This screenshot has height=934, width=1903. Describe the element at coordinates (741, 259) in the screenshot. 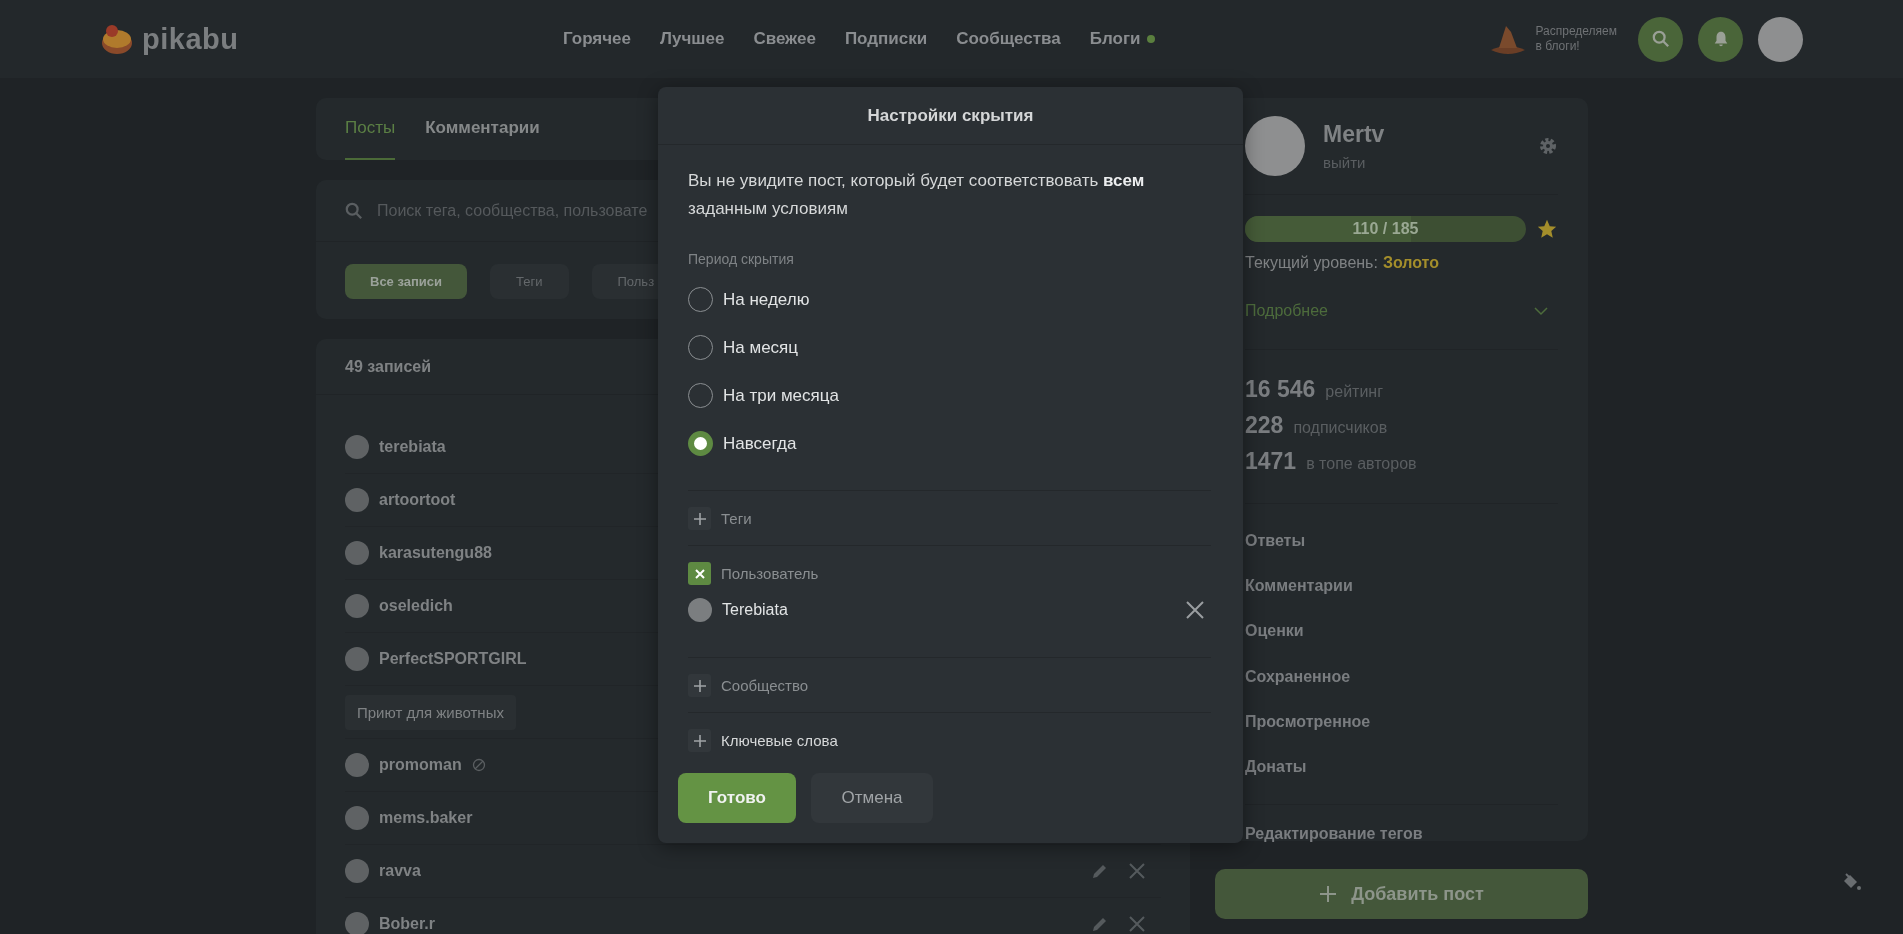

I see `period-label: Период скрытия` at that location.